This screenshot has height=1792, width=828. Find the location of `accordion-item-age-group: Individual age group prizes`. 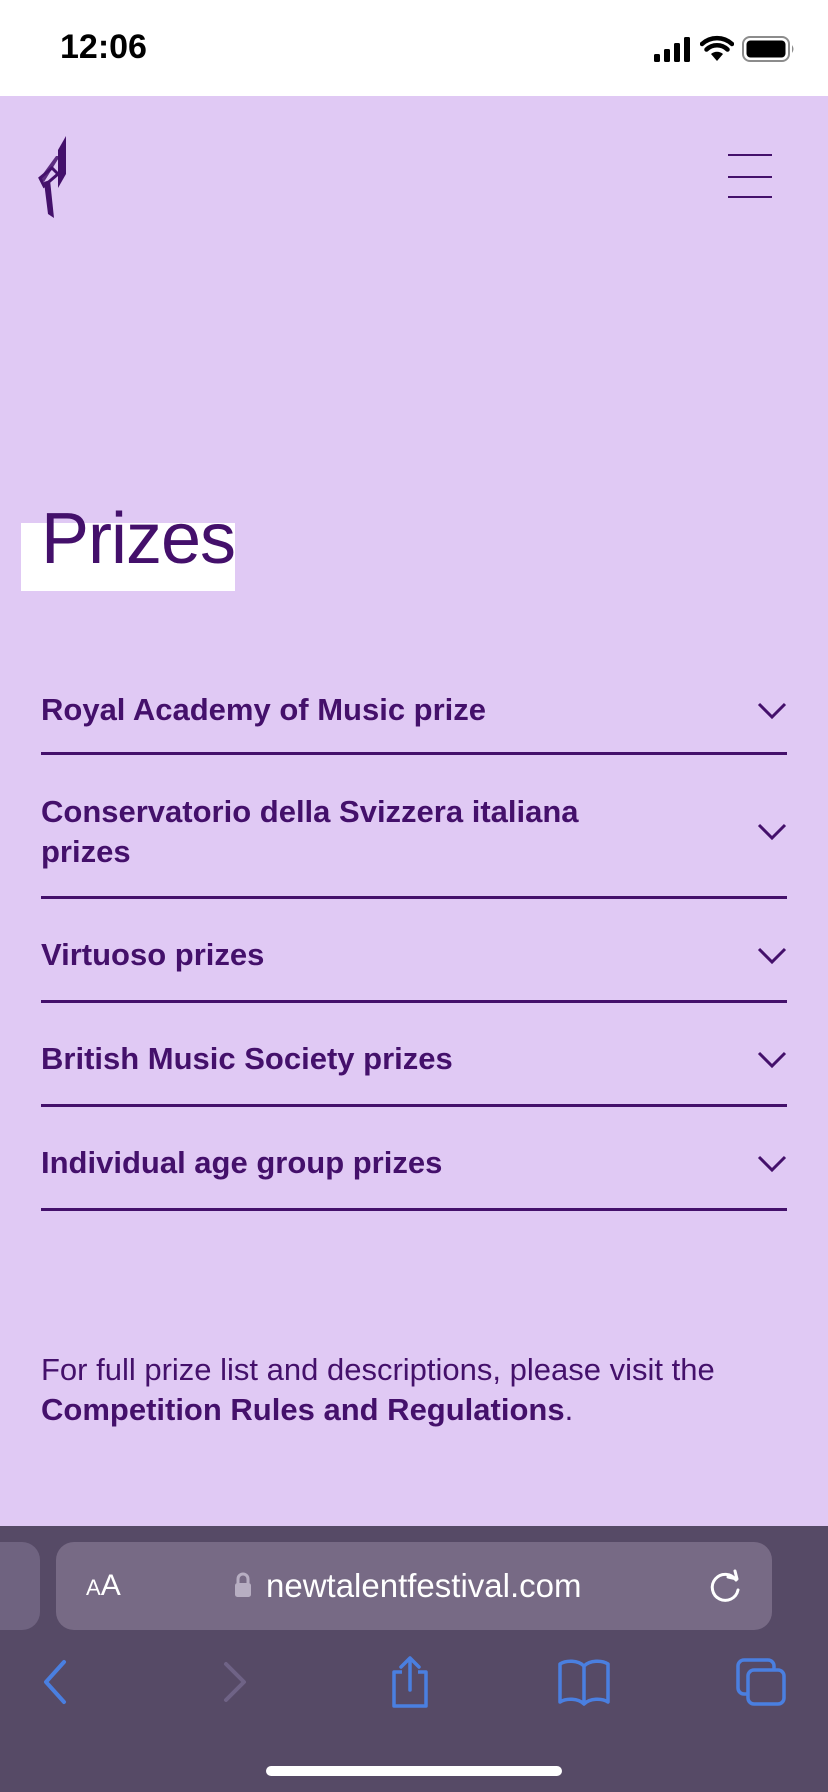

accordion-item-age-group: Individual age group prizes is located at coordinates (414, 1159).